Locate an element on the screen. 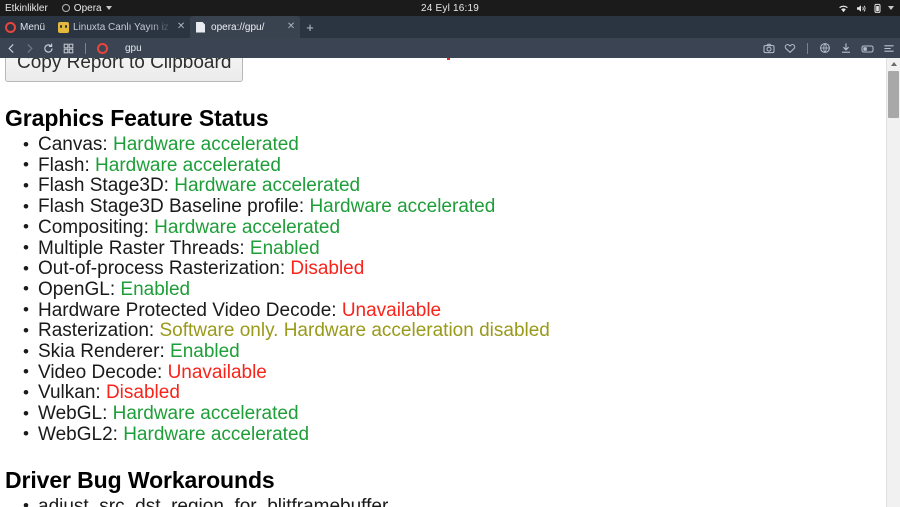 The image size is (900, 507). feature-name: Flash Stage3D: is located at coordinates (106, 186).